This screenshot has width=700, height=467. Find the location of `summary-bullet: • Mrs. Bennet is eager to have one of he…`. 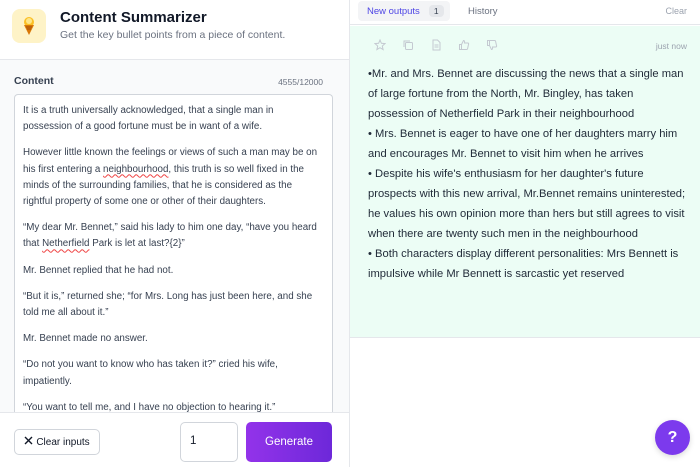

summary-bullet: • Mrs. Bennet is eager to have one of he… is located at coordinates (523, 144).